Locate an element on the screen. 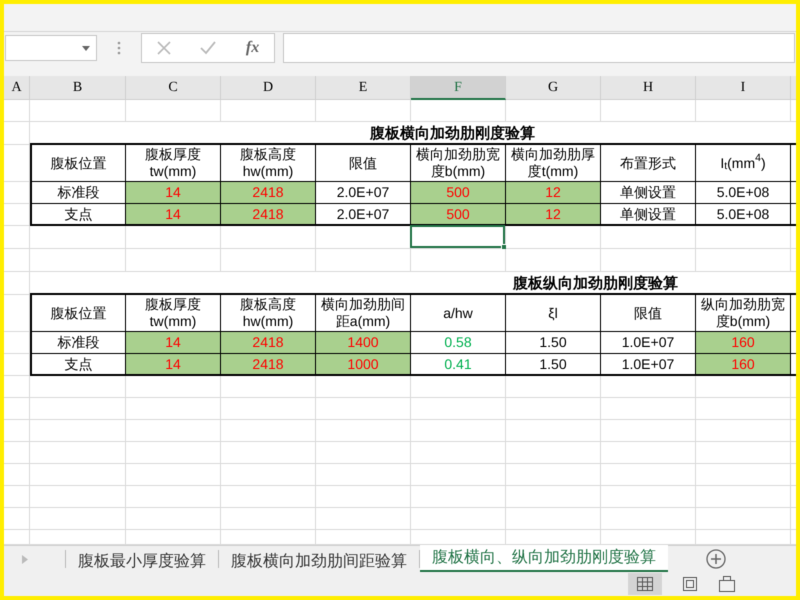  column-header: F is located at coordinates (458, 88).